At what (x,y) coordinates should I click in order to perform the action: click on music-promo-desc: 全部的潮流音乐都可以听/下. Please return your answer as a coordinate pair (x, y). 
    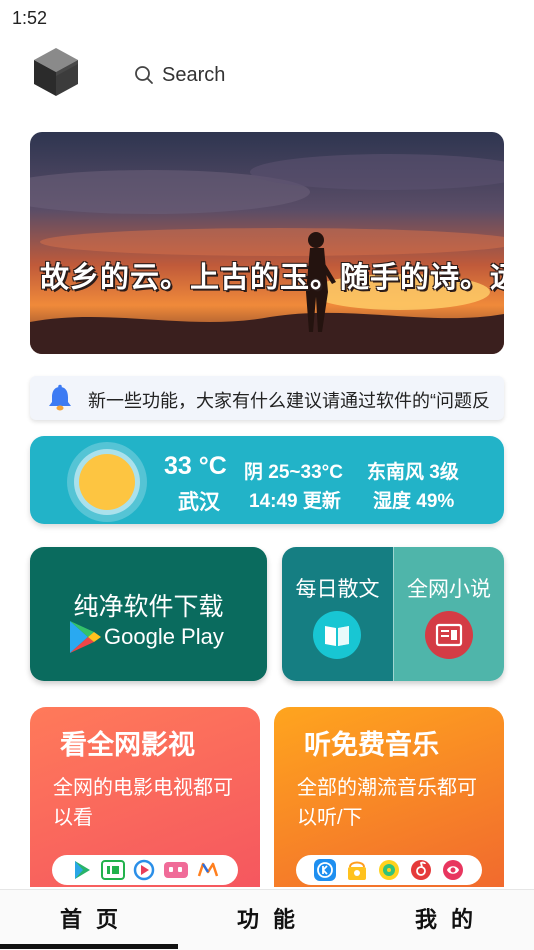
    Looking at the image, I should click on (387, 803).